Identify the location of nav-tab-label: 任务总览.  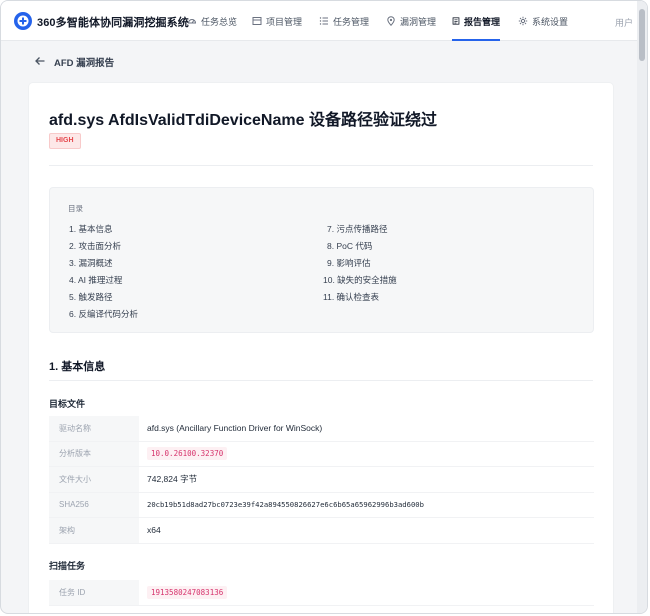
(219, 21).